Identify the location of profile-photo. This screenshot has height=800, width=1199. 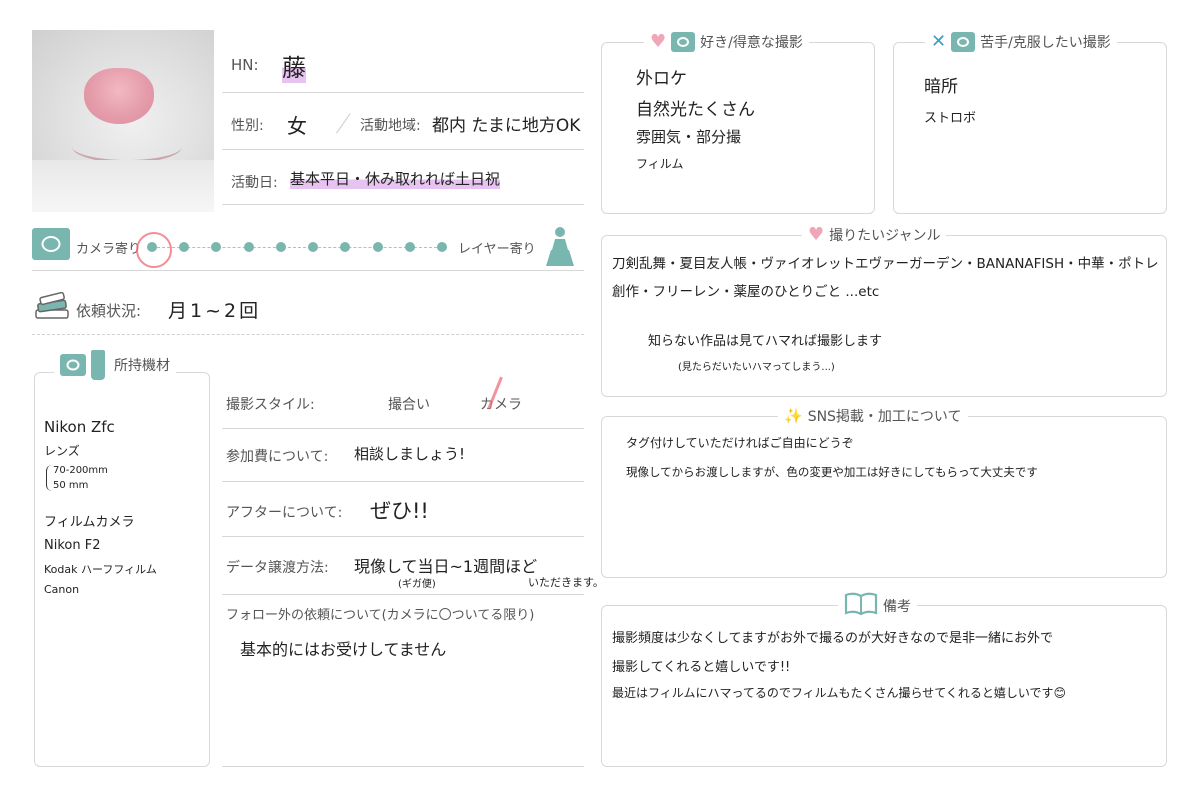
(123, 121).